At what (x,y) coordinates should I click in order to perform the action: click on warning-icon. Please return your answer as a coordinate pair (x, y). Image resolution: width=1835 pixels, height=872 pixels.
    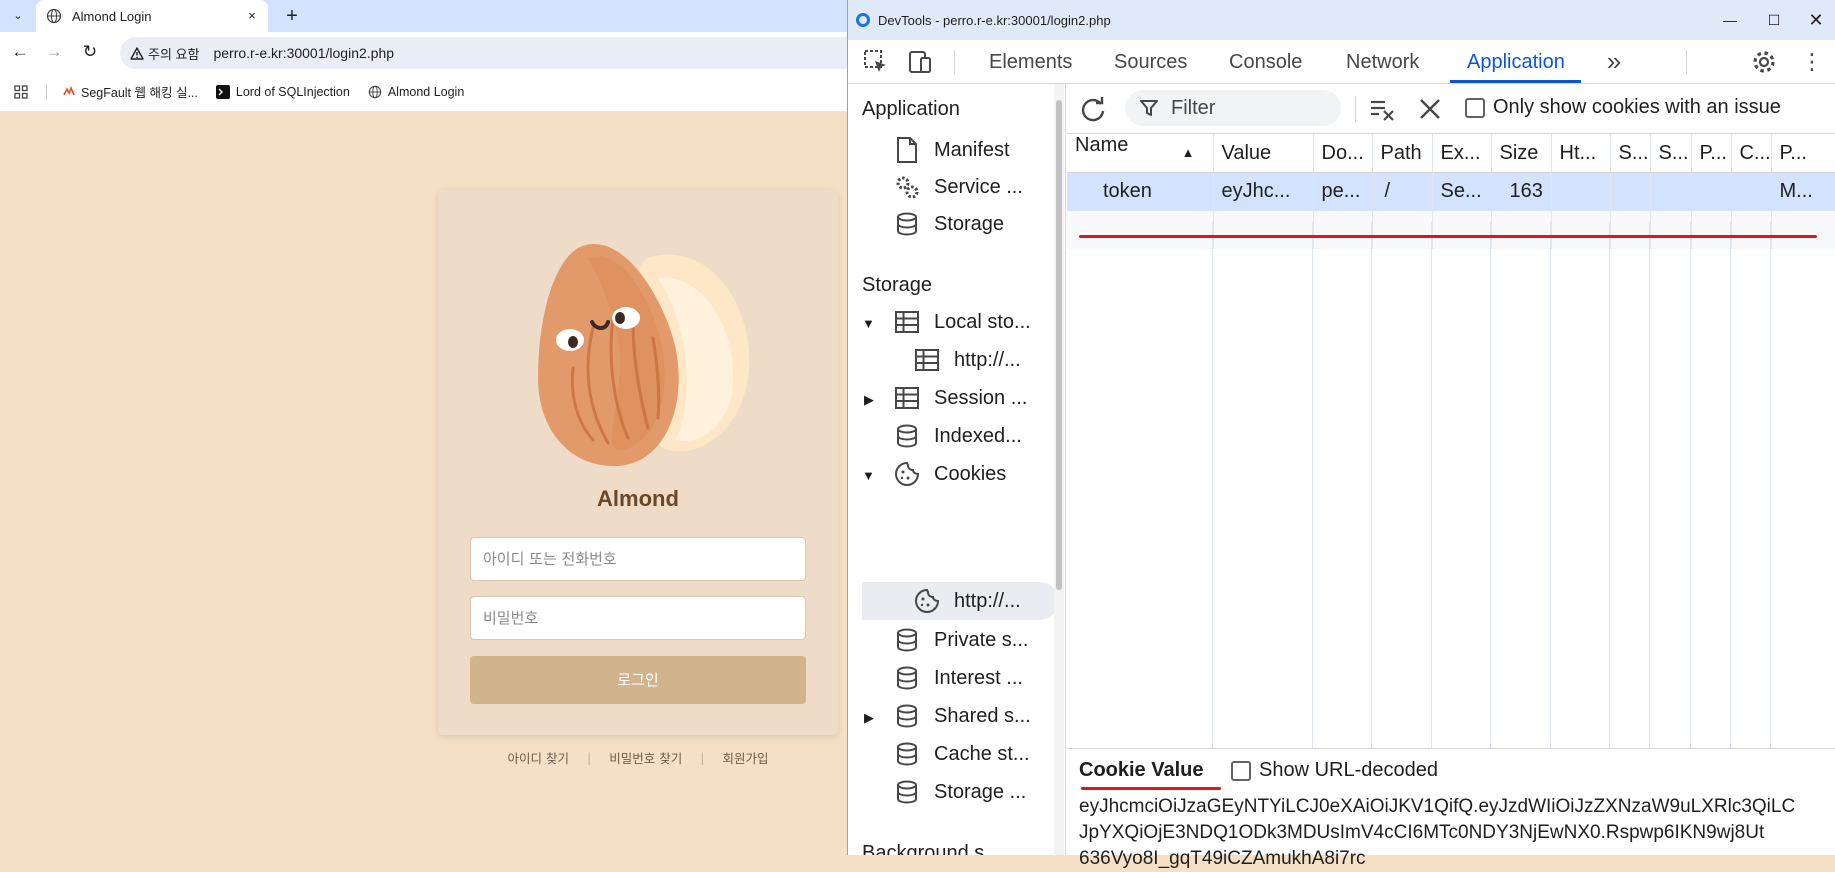
    Looking at the image, I should click on (137, 53).